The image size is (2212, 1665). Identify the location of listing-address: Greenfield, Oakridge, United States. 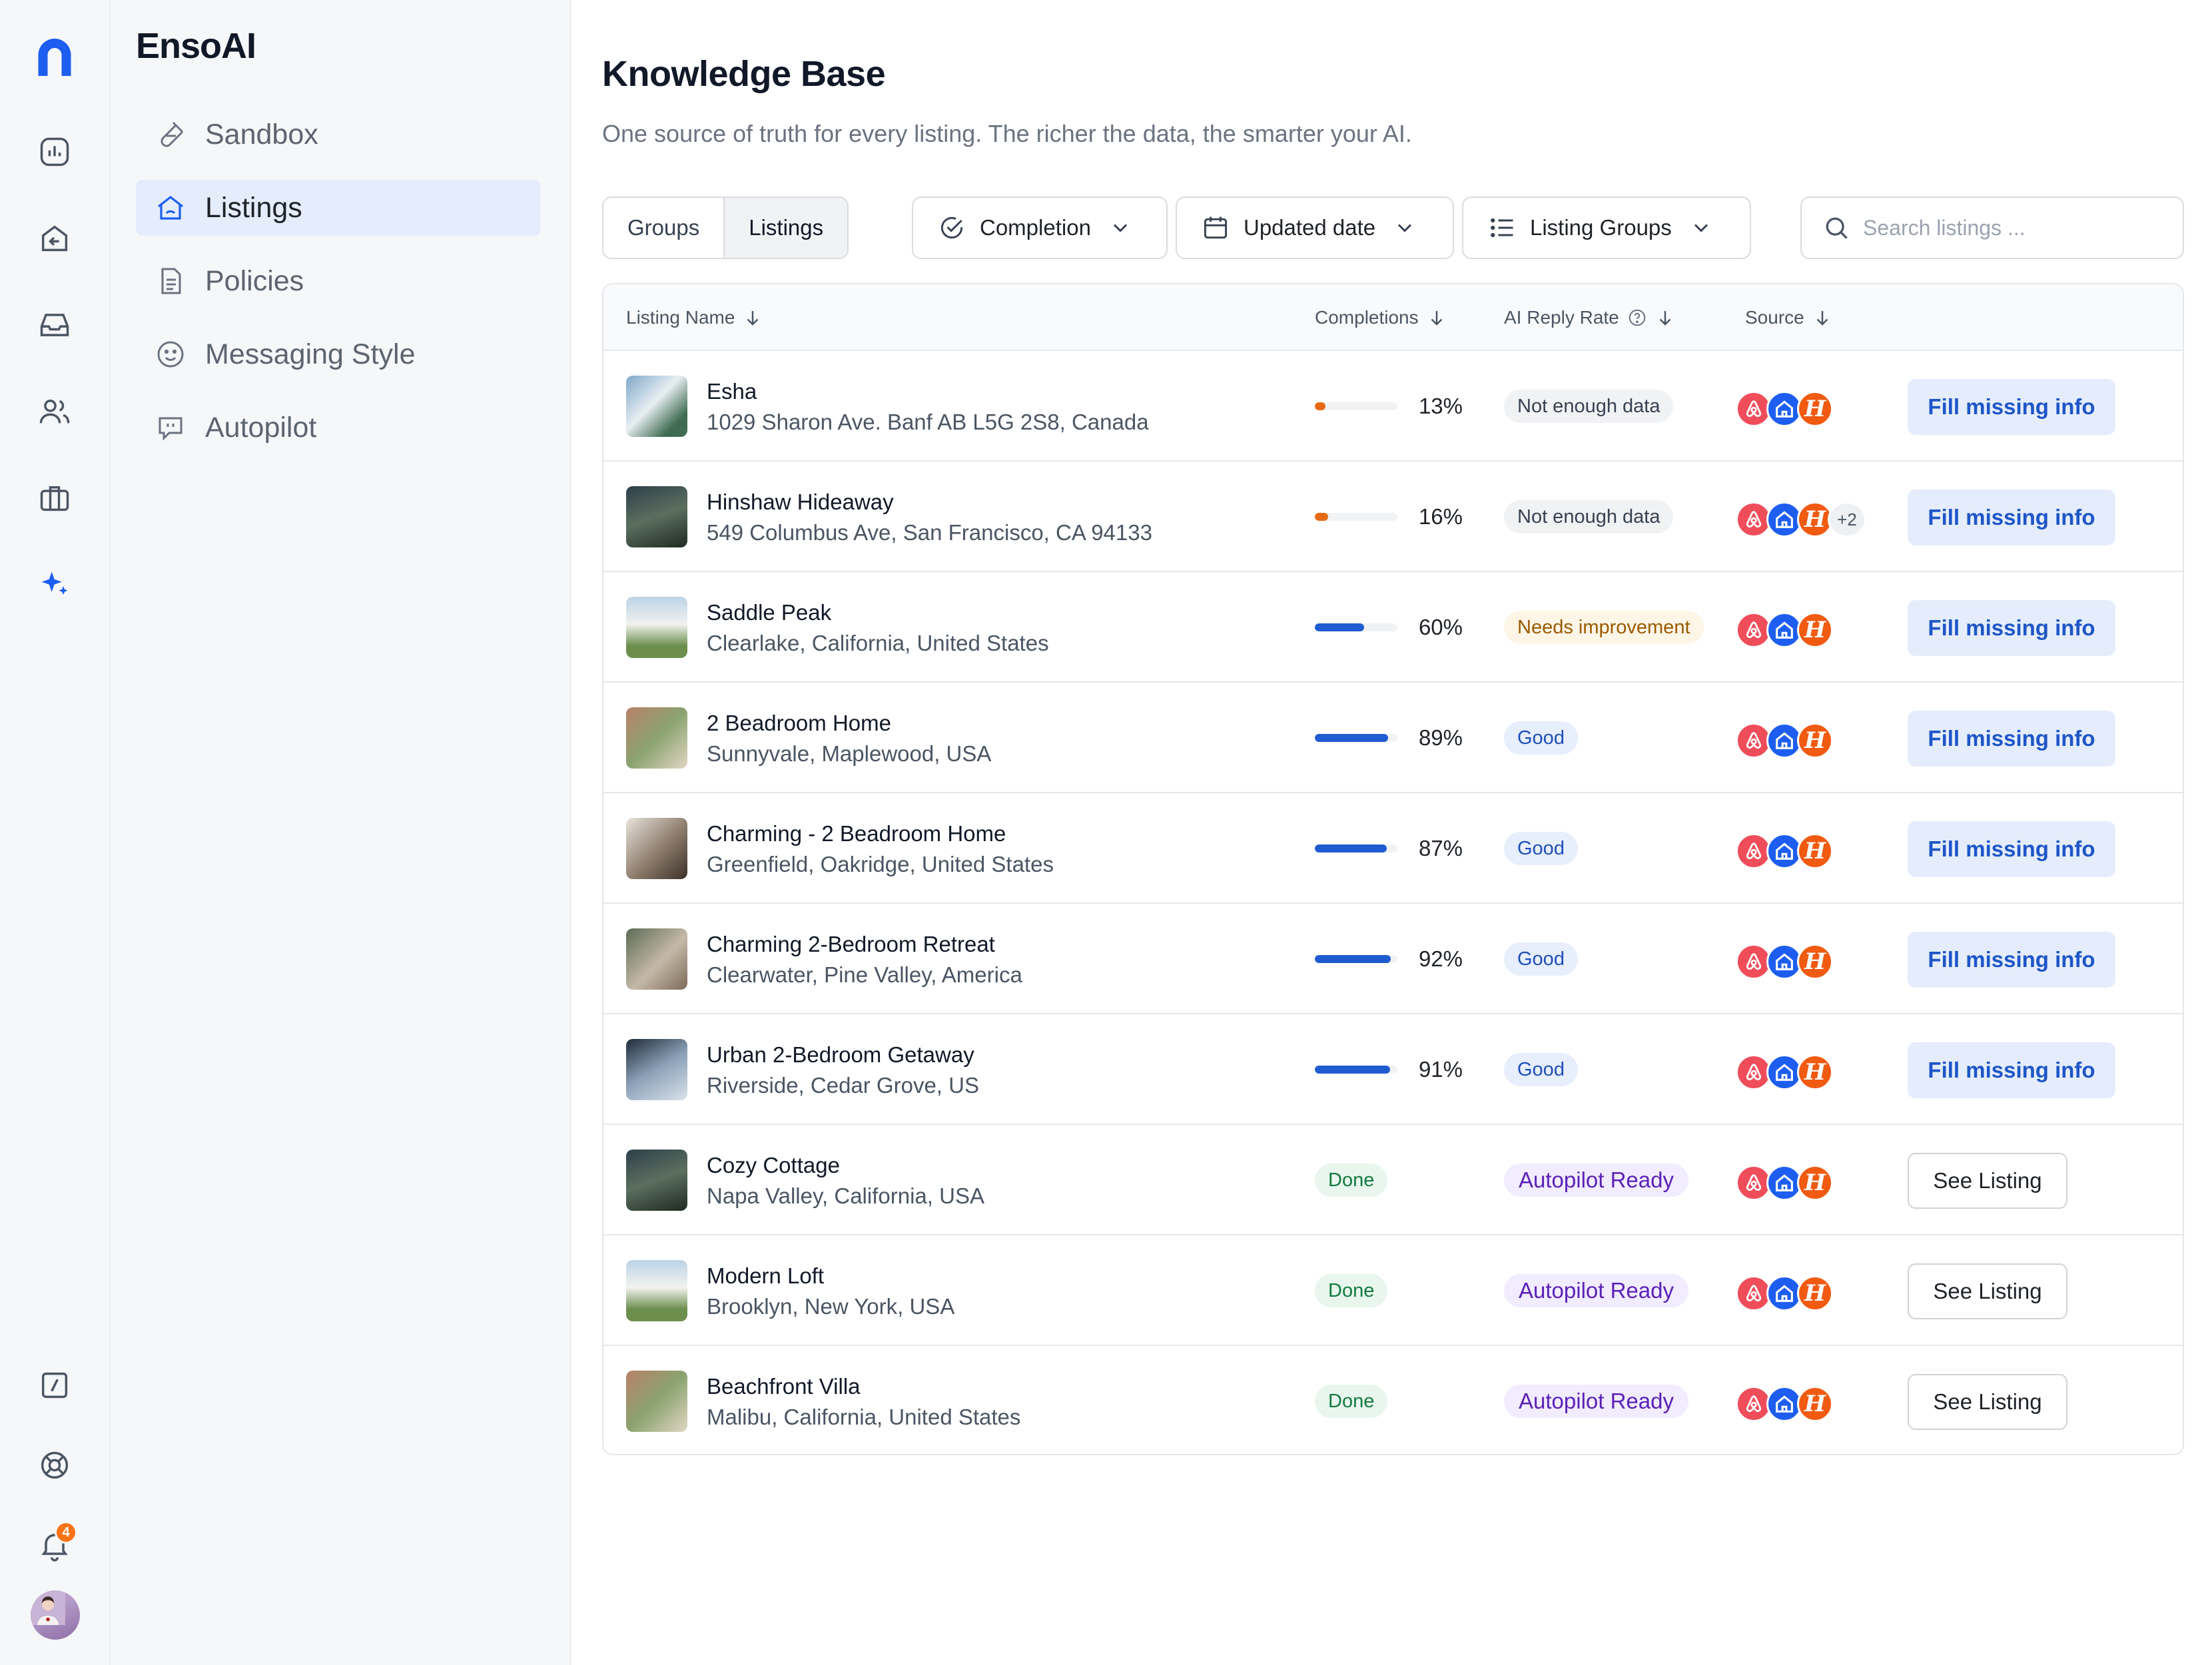
(880, 864).